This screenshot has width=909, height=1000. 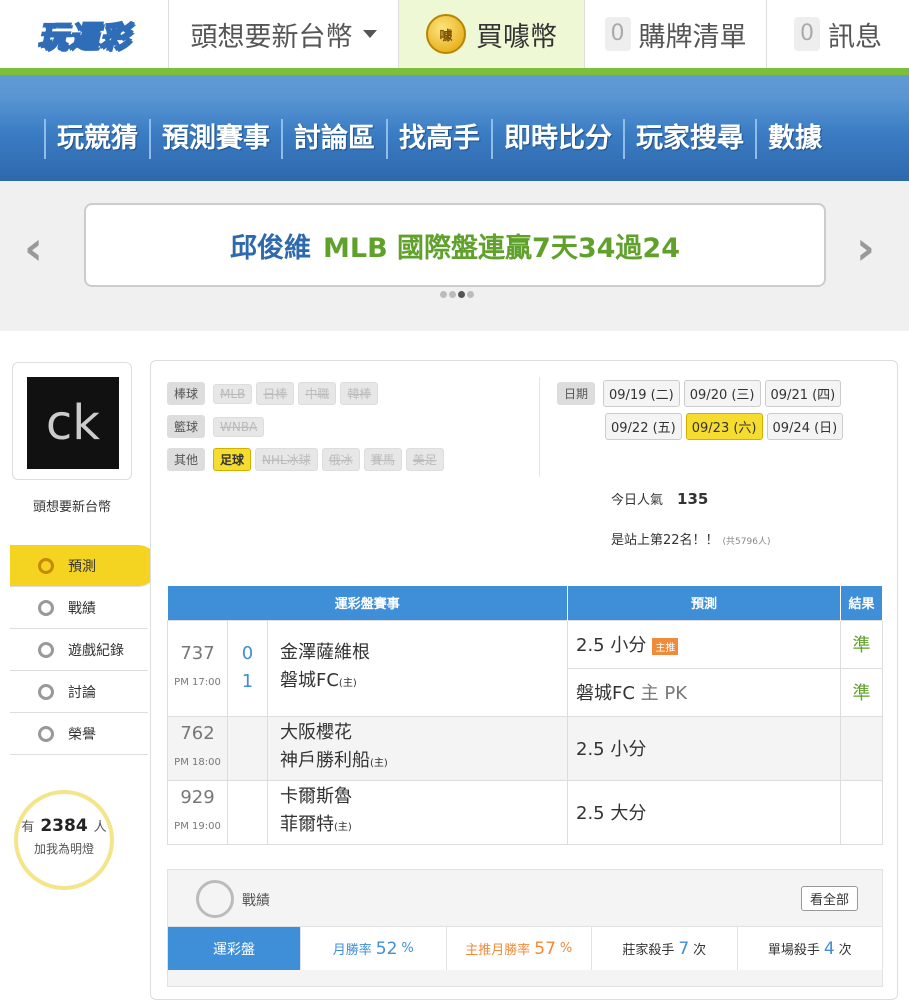 What do you see at coordinates (333, 139) in the screenshot?
I see `nav-item-forum: 討論區` at bounding box center [333, 139].